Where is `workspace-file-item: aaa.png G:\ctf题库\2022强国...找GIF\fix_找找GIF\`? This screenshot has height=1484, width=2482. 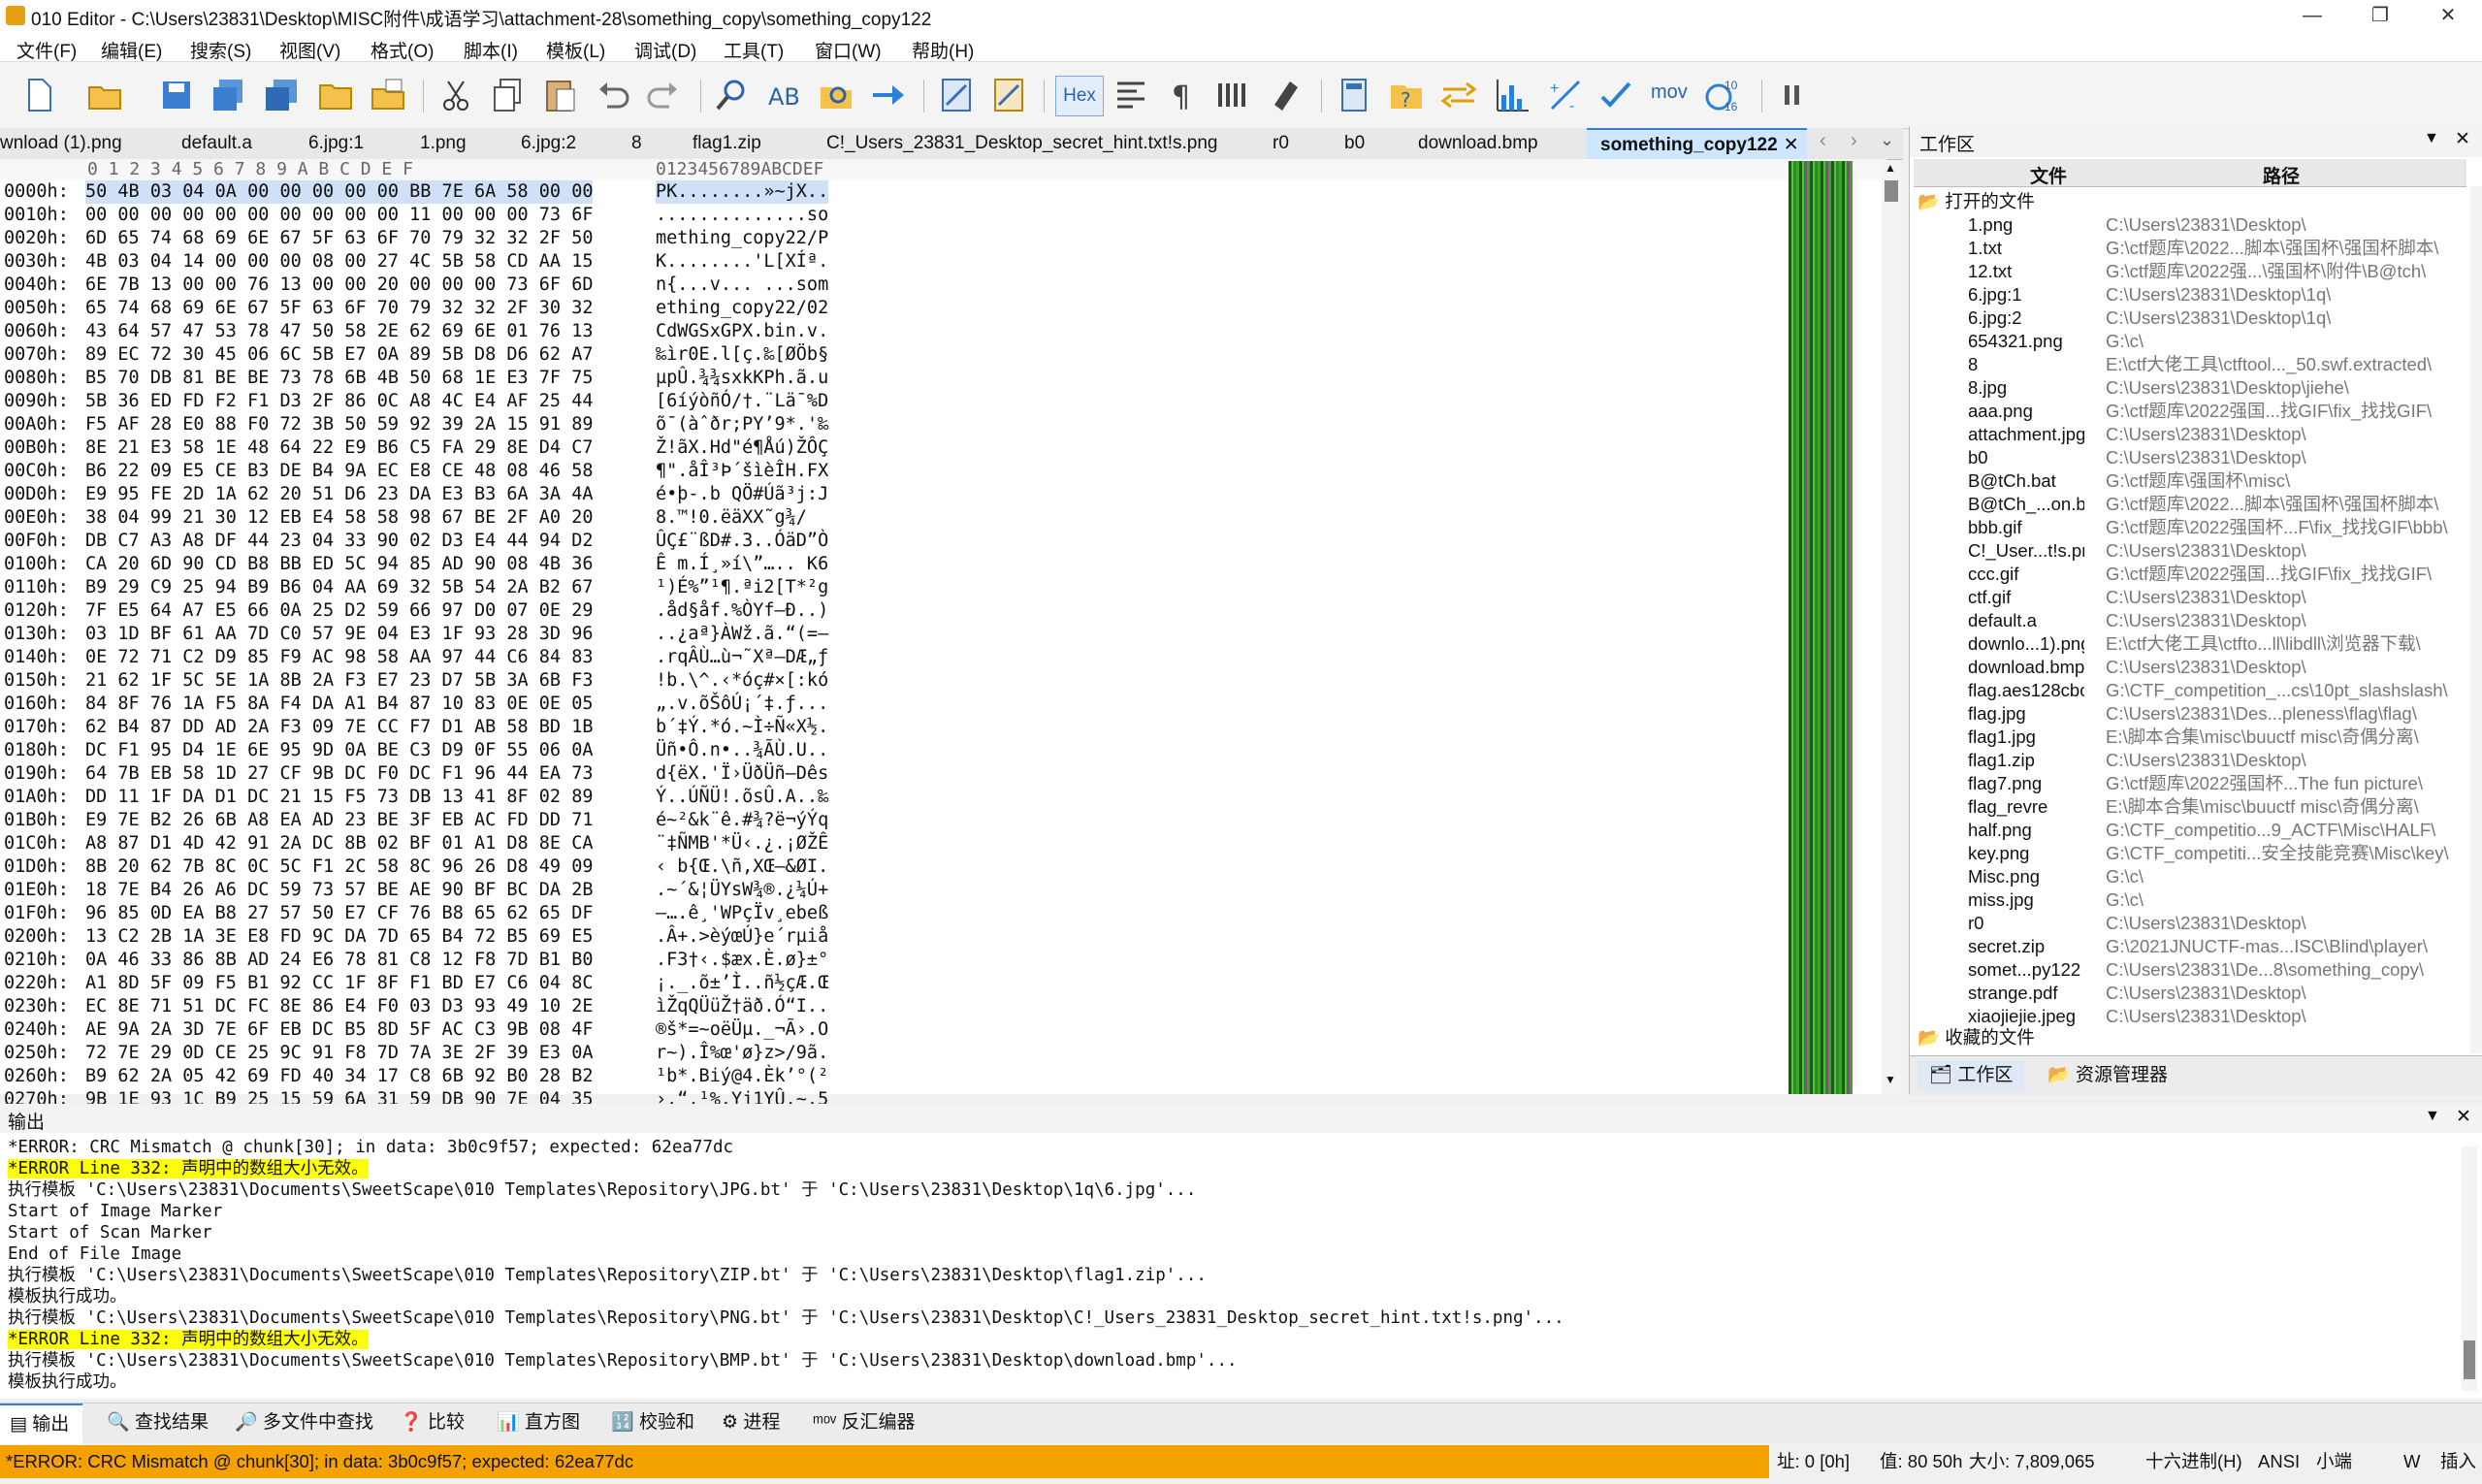
workspace-file-item: aaa.png G:\ctf题库\2022强国...找GIF\fix_找找GIF\ is located at coordinates (2189, 411).